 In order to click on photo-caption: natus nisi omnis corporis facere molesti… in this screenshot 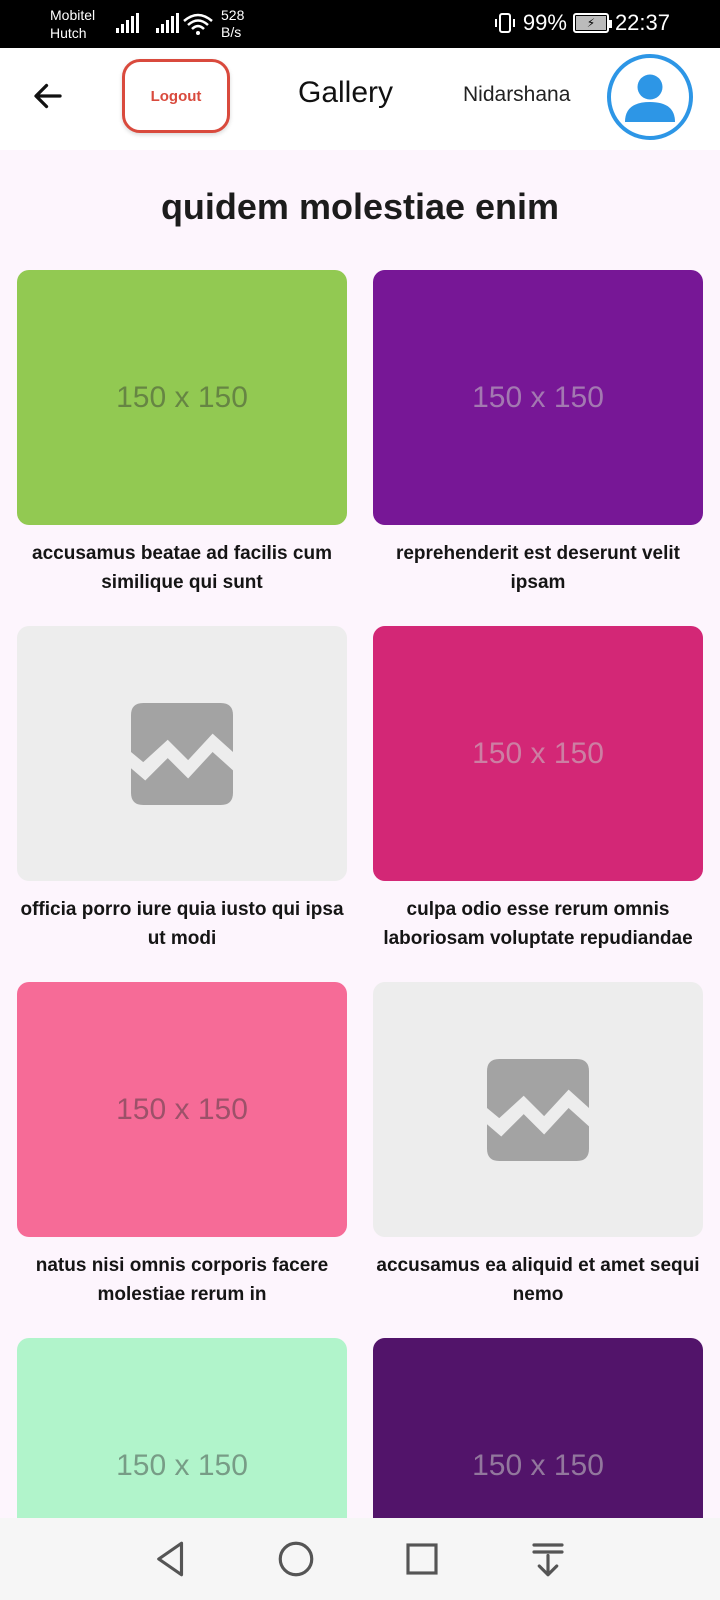, I will do `click(182, 1280)`.